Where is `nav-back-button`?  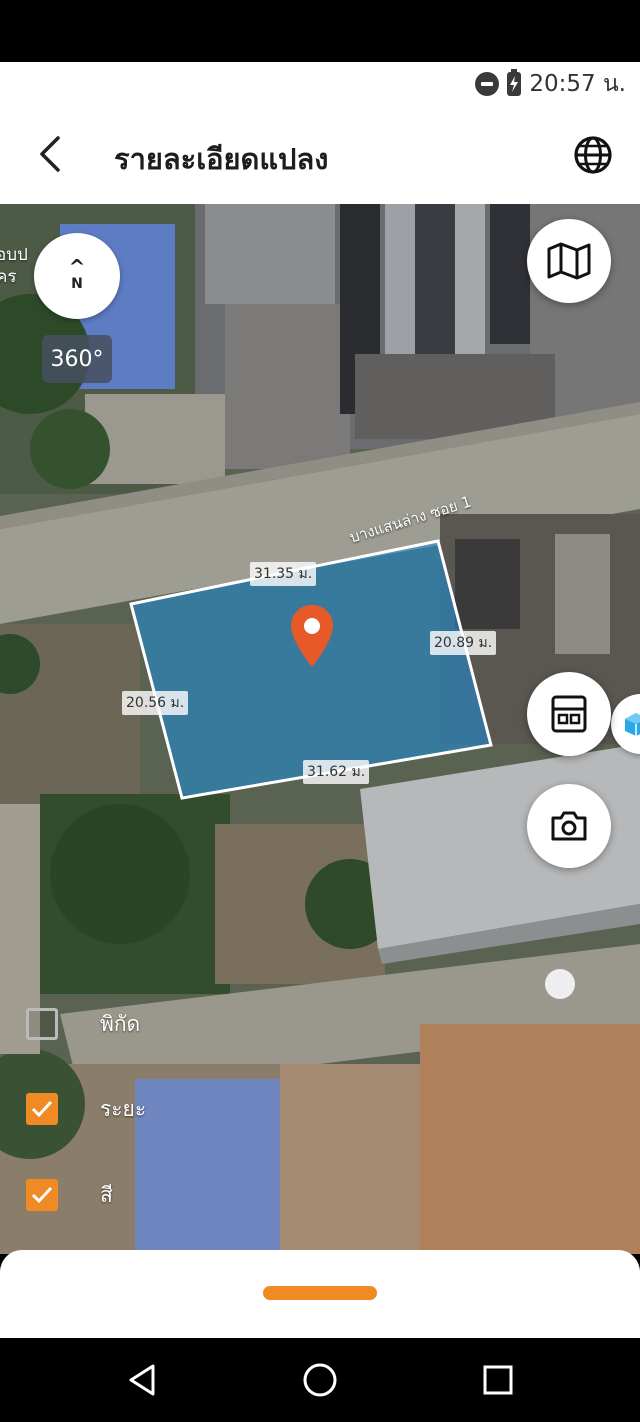 nav-back-button is located at coordinates (142, 1380).